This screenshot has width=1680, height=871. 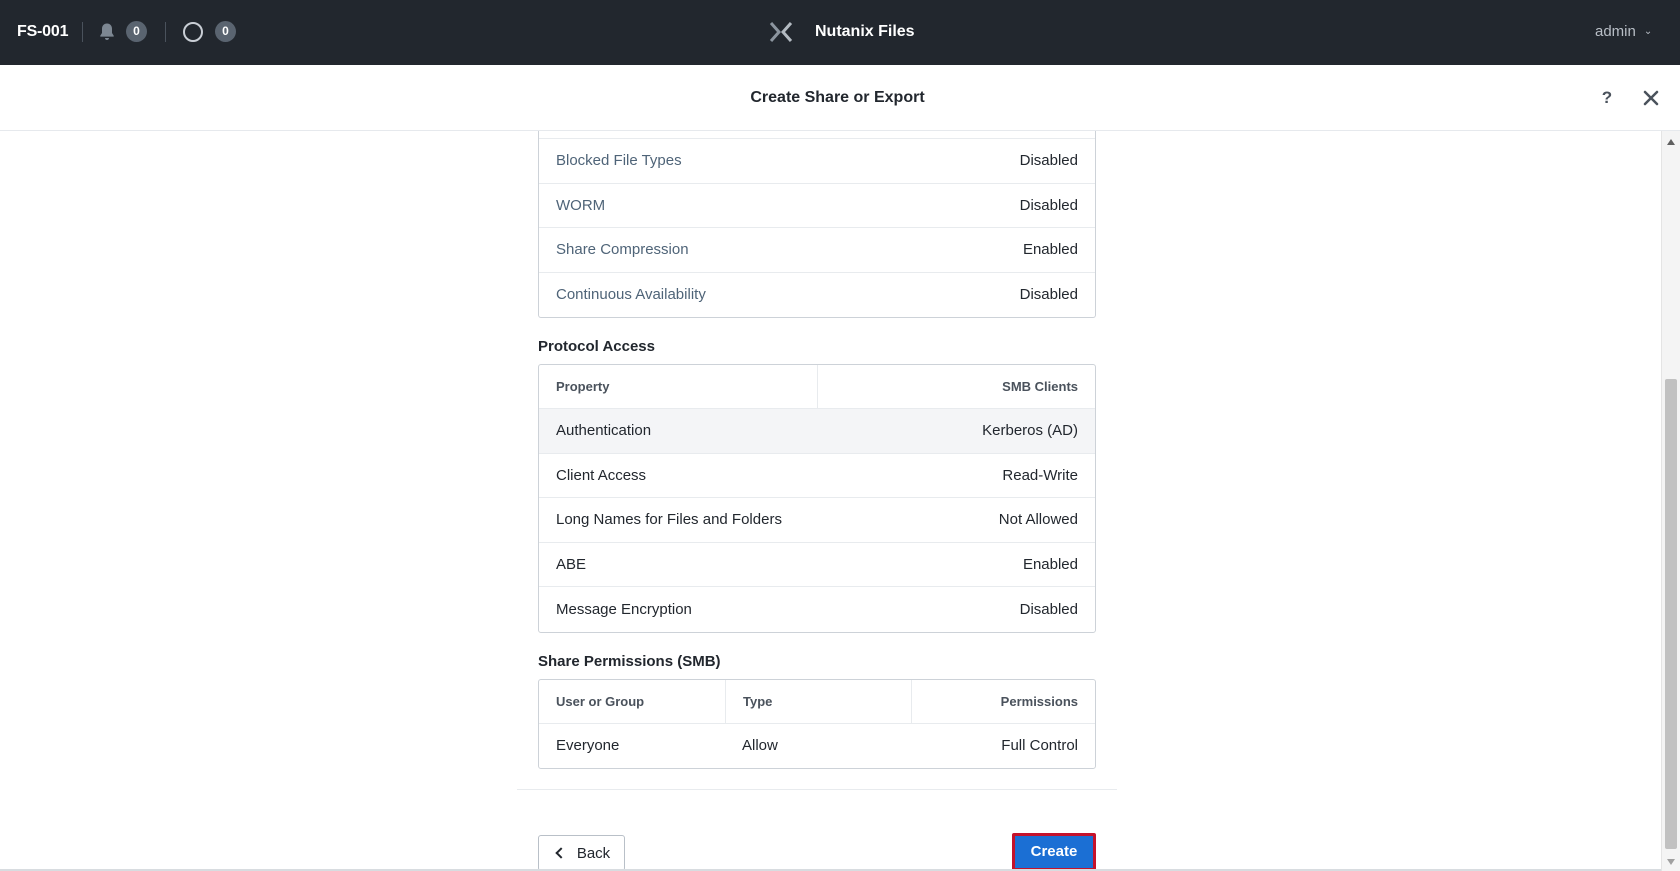 I want to click on row-label: Continuous Availability, so click(x=631, y=295).